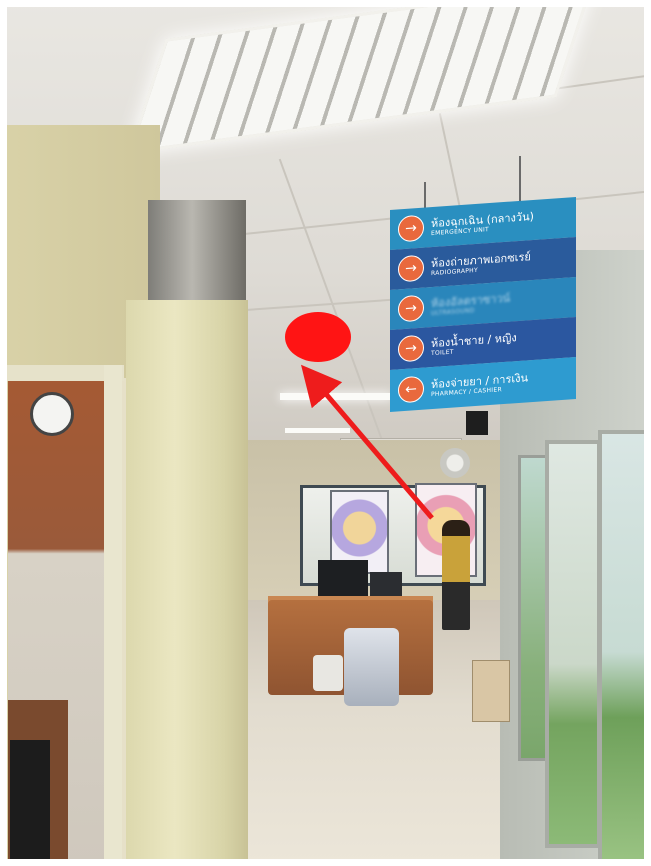 The height and width of the screenshot is (866, 651). Describe the element at coordinates (318, 337) in the screenshot. I see `target-marker` at that location.